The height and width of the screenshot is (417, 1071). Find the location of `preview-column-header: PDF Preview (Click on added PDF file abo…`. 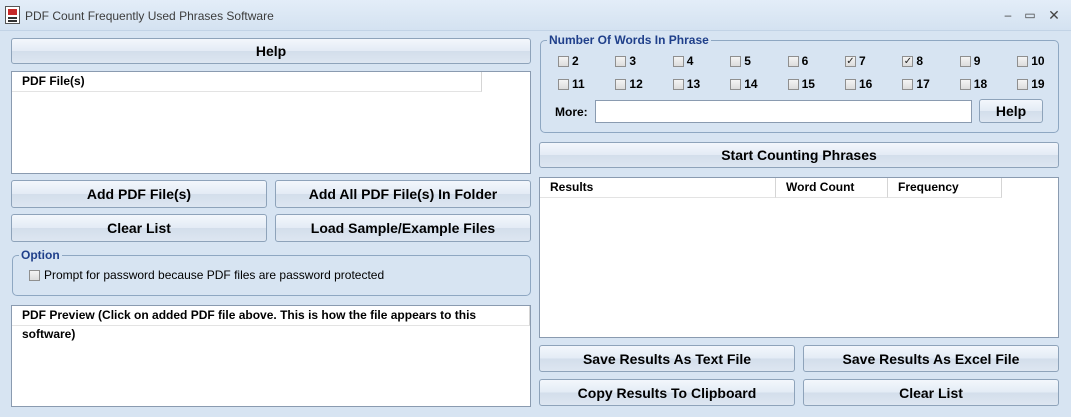

preview-column-header: PDF Preview (Click on added PDF file abo… is located at coordinates (271, 323).